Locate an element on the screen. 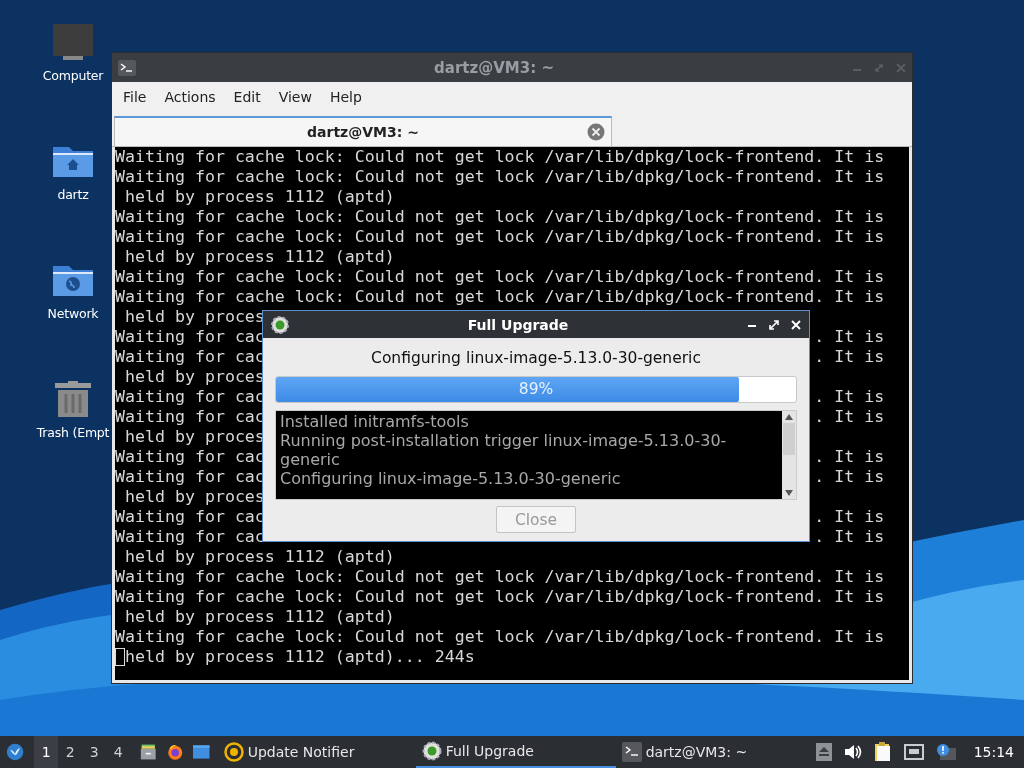 This screenshot has height=768, width=1024. taskbar-button: dartz@VM3: ~ is located at coordinates (715, 752).